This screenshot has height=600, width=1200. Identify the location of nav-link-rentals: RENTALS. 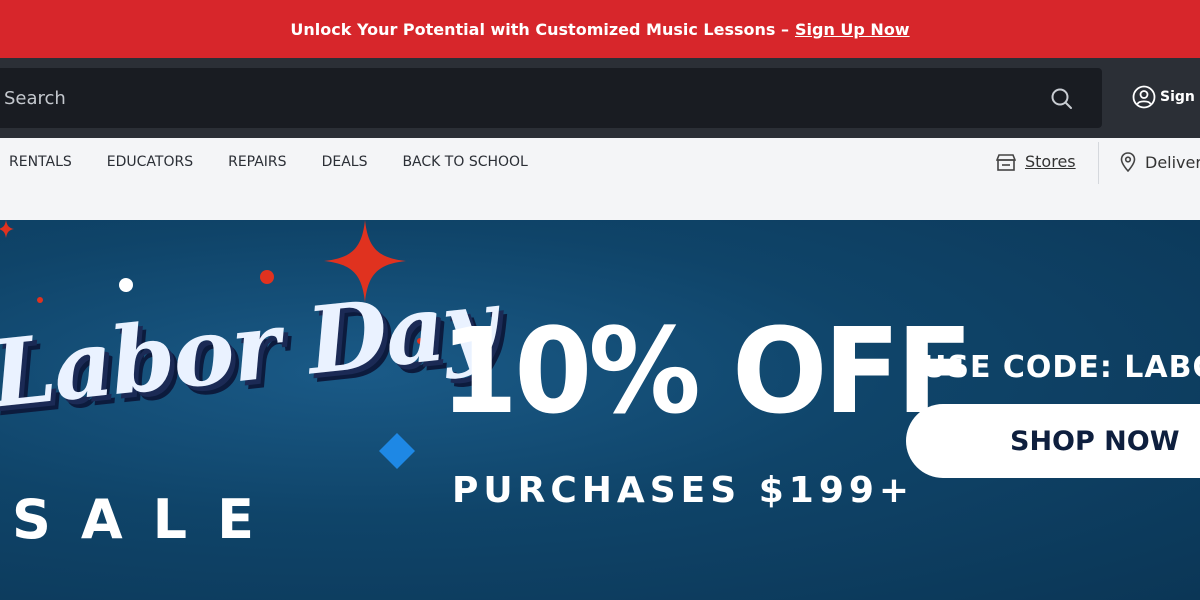
(40, 162).